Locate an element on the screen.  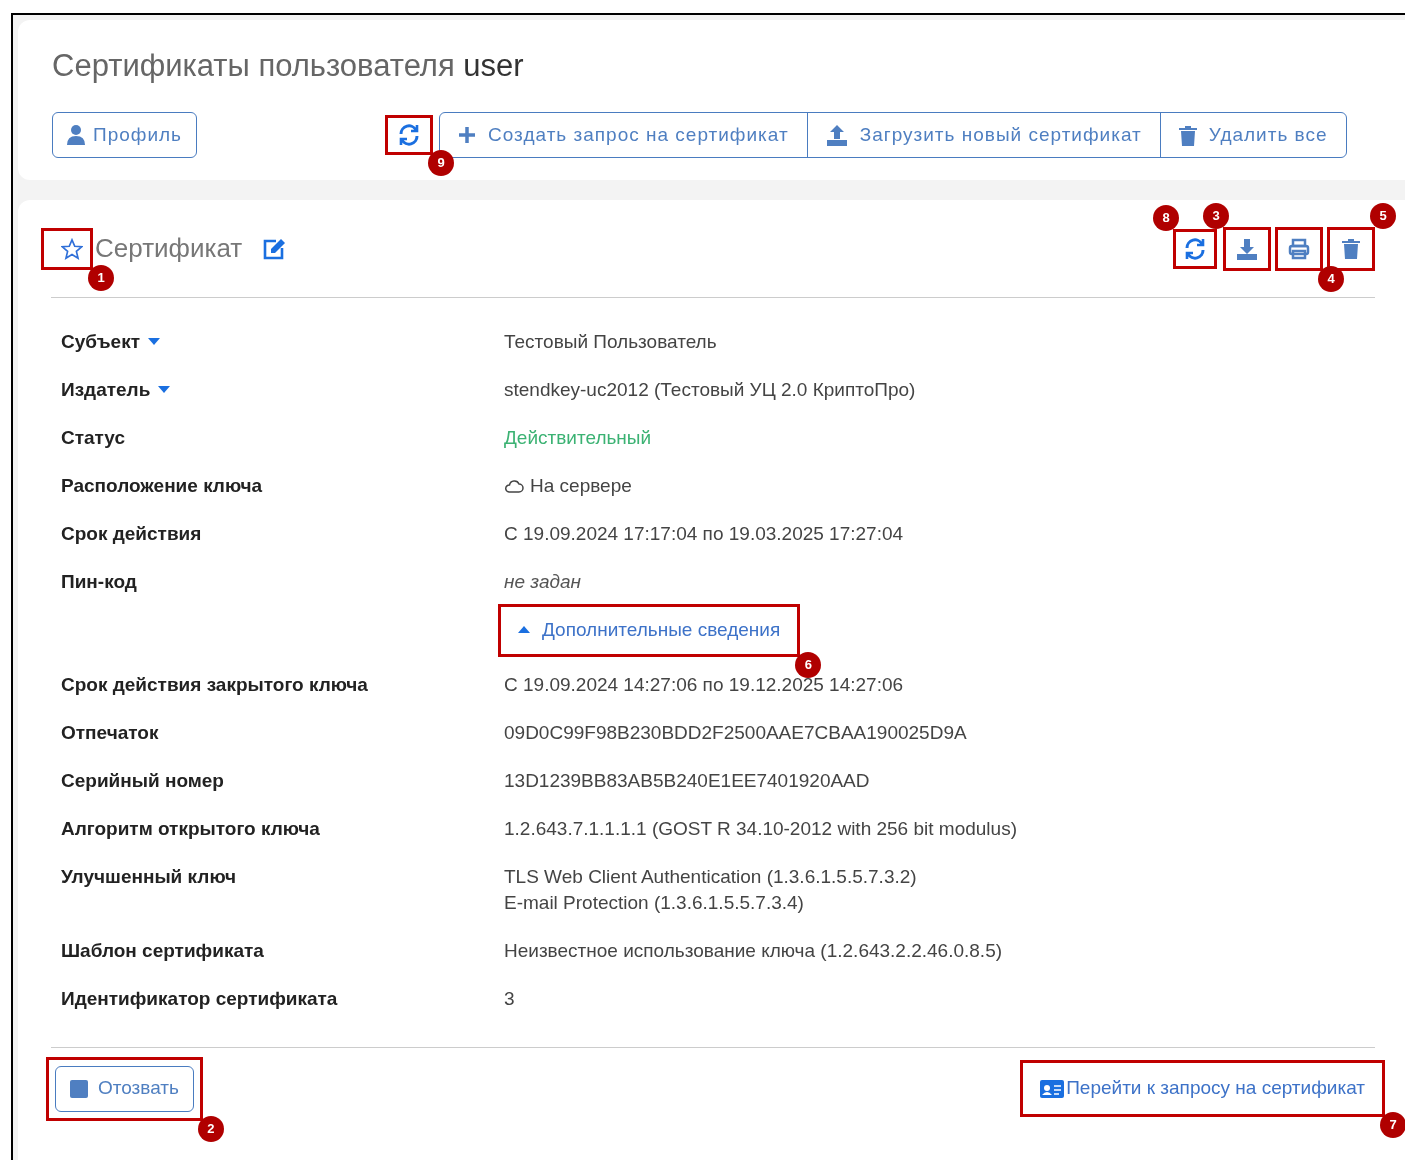
callout-number: 7 is located at coordinates (1392, 1124).